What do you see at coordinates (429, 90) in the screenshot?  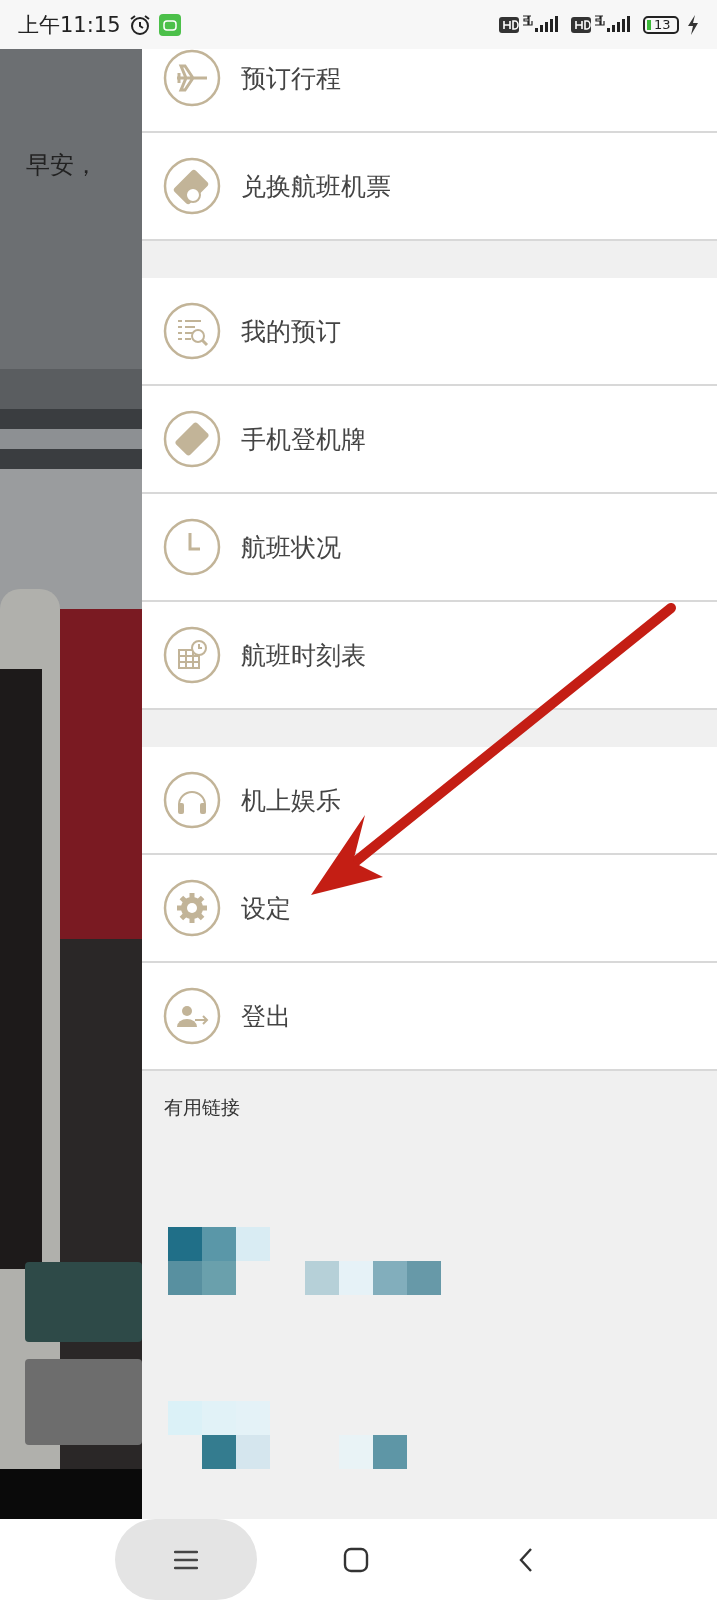 I see `menu-item: 预订行程` at bounding box center [429, 90].